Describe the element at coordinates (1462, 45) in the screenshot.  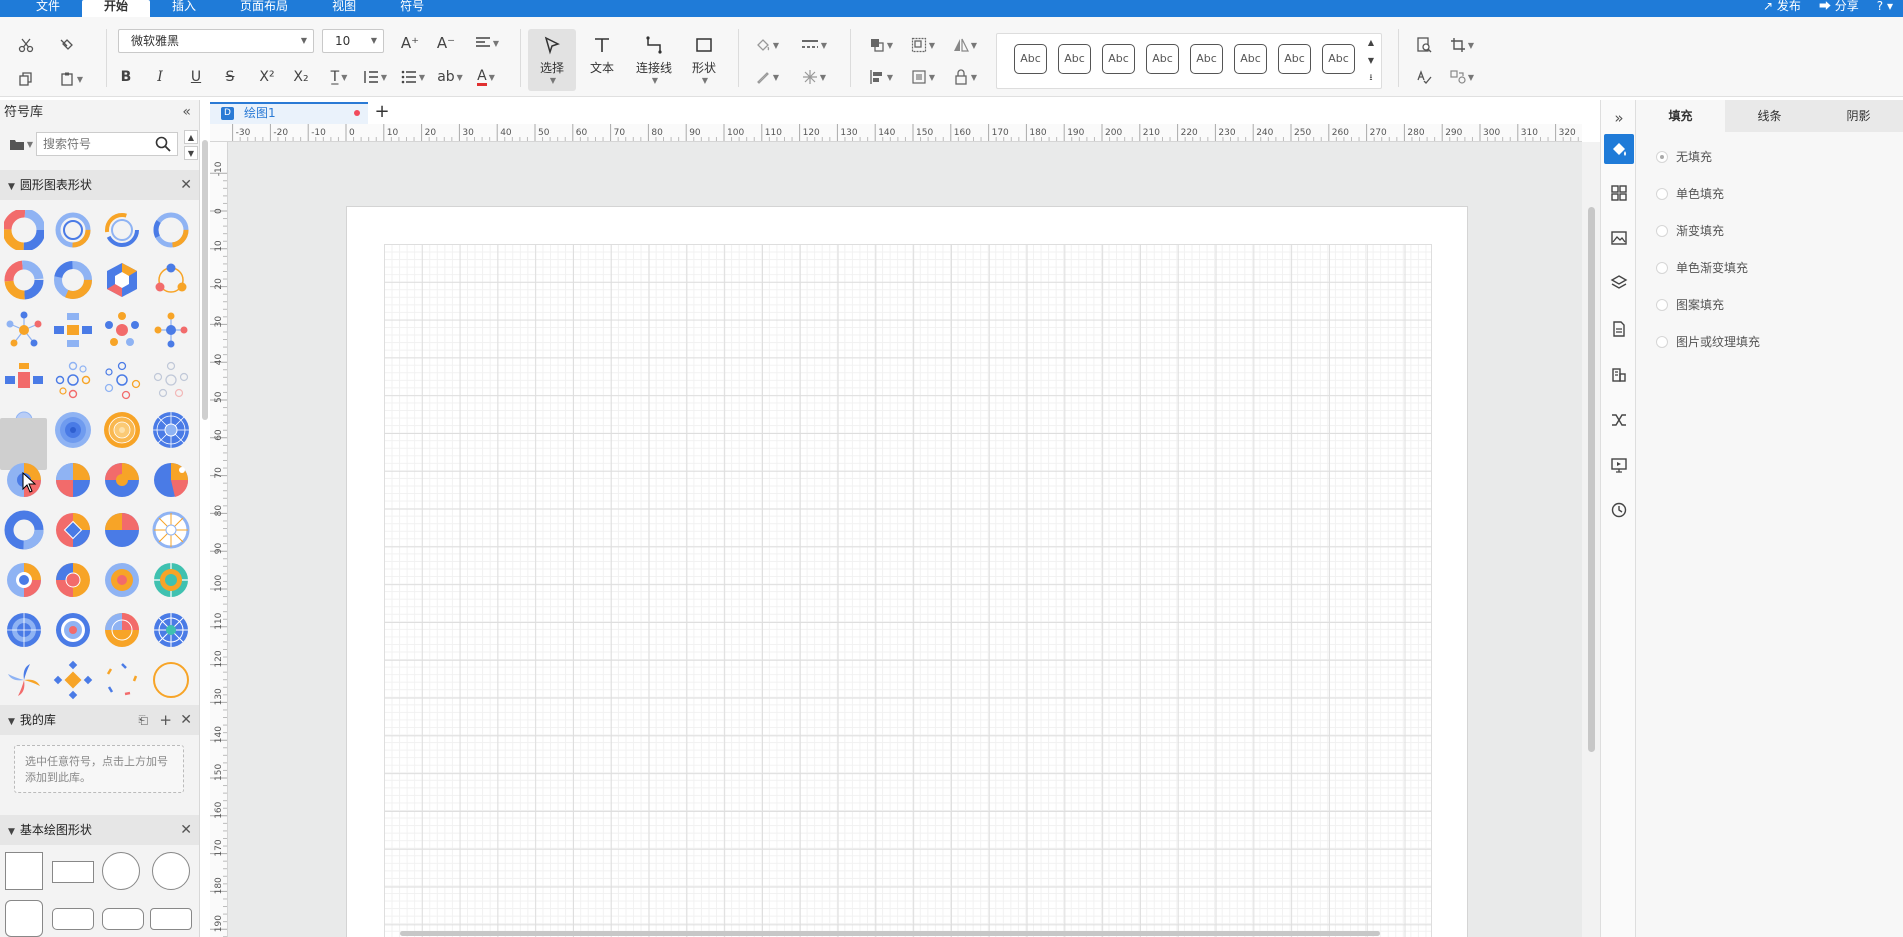
I see `crop-button: ▼` at that location.